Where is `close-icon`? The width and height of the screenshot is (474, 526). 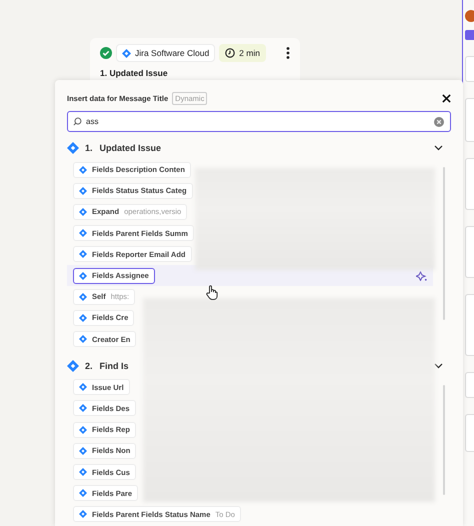 close-icon is located at coordinates (446, 98).